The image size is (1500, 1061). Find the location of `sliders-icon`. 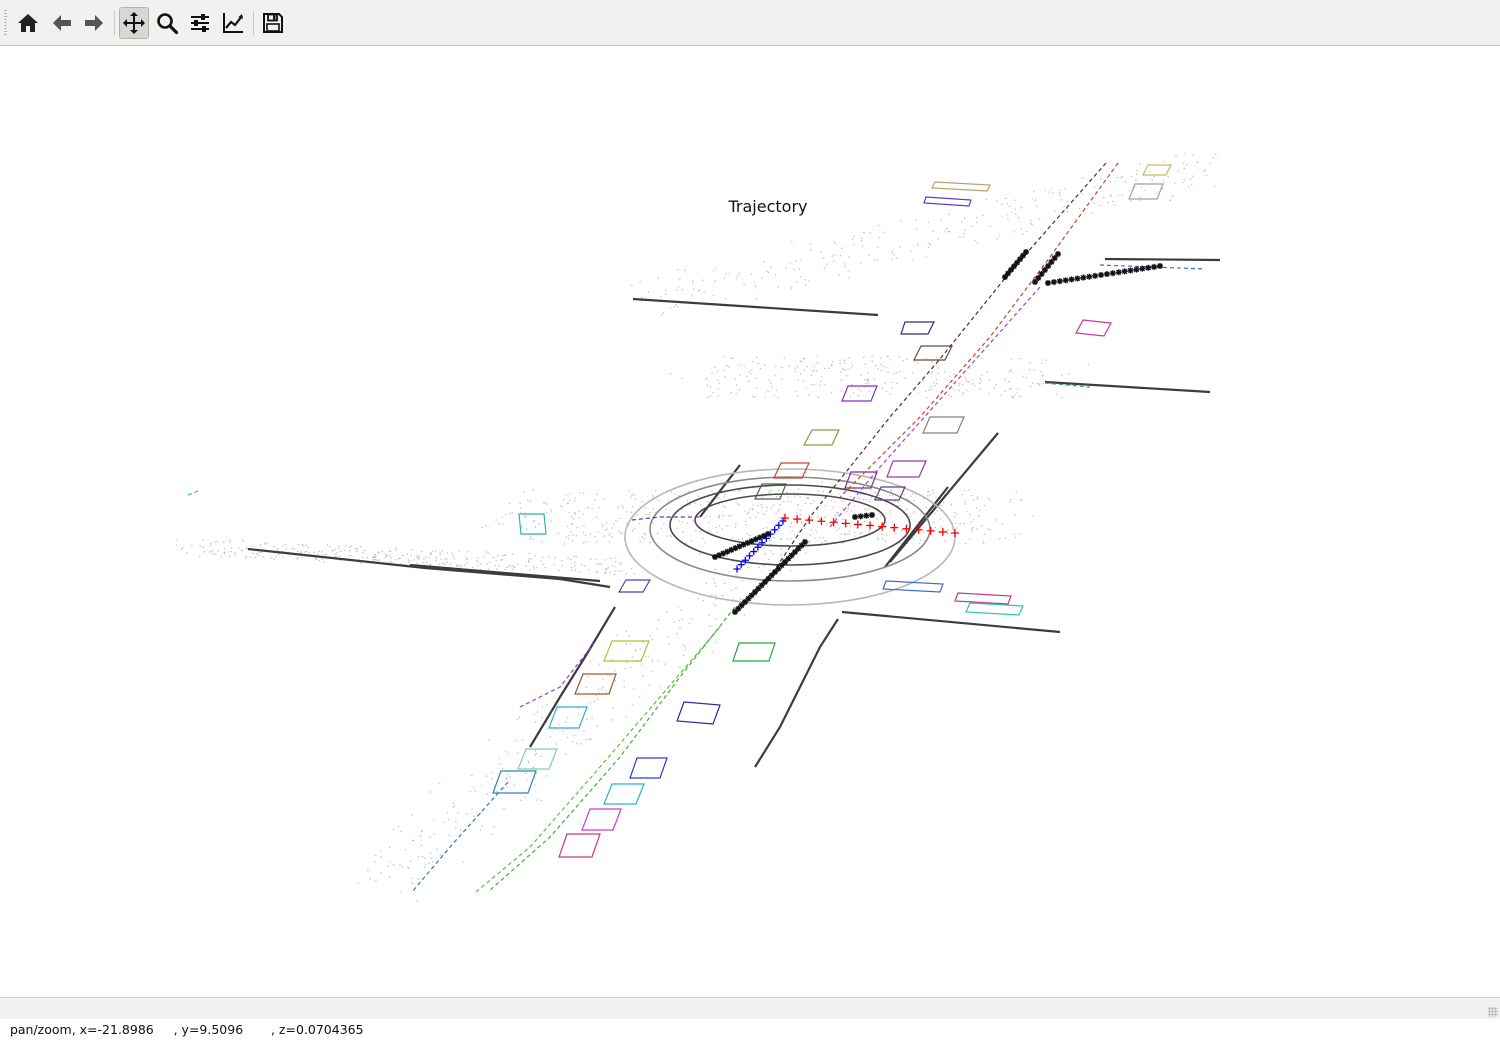

sliders-icon is located at coordinates (200, 23).